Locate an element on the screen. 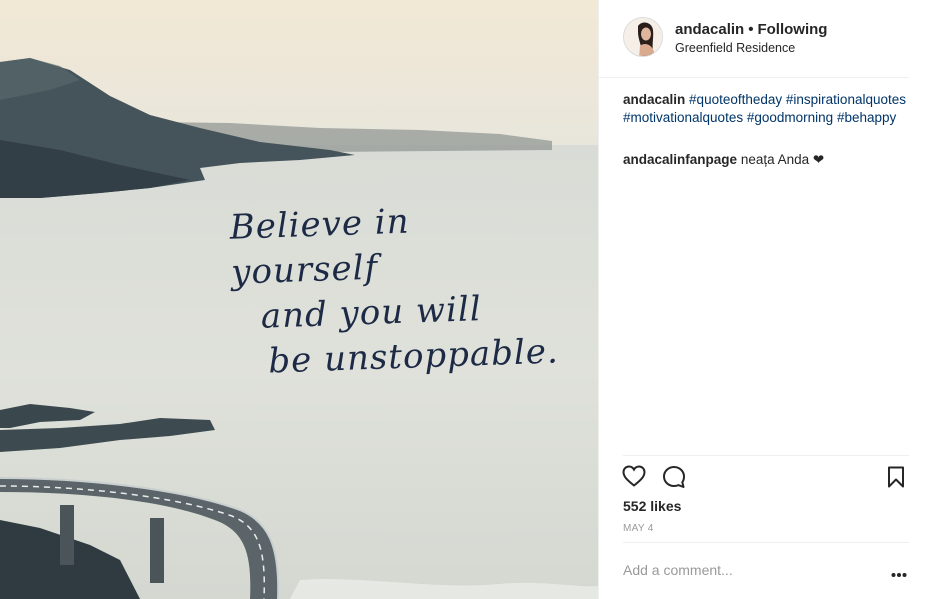 Image resolution: width=931 pixels, height=599 pixels. hashtag-link: #quoteoftheday is located at coordinates (735, 99).